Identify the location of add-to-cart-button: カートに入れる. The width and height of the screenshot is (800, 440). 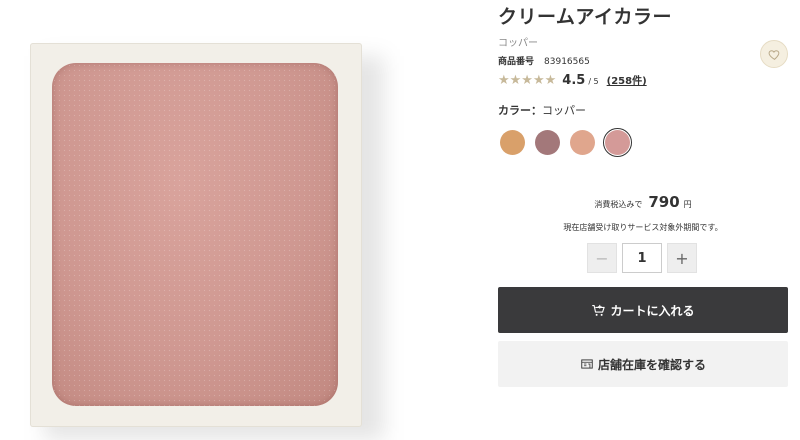
(643, 310).